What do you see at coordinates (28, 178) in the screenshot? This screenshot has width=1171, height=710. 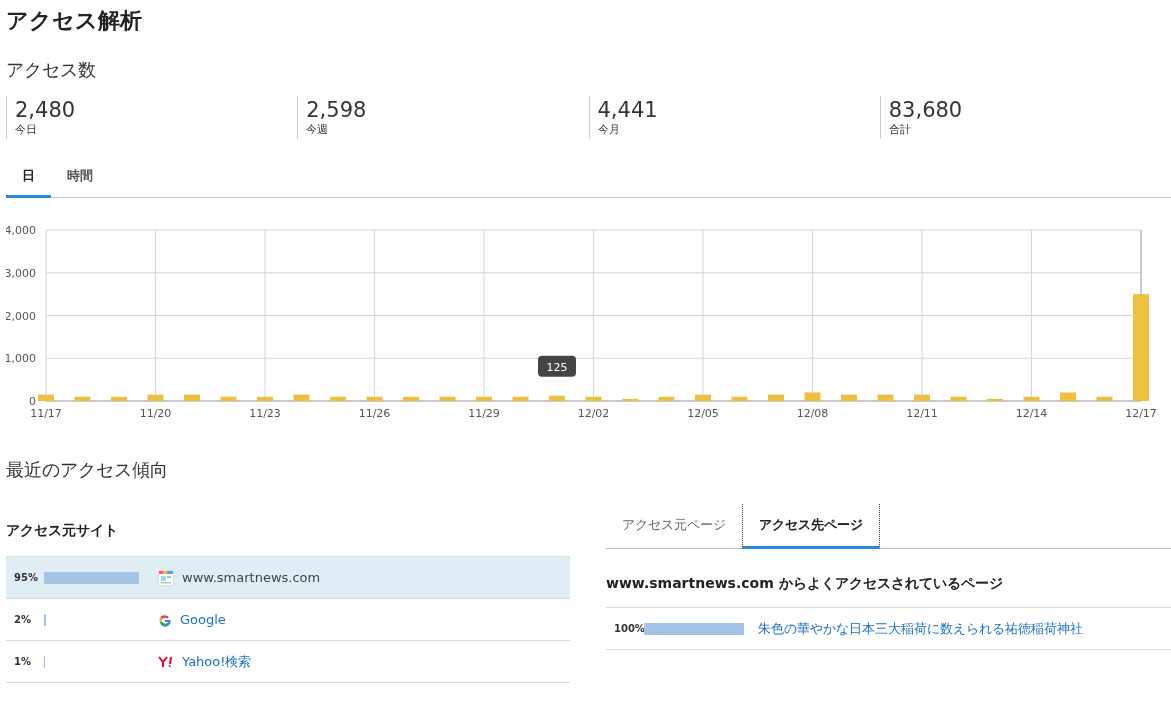 I see `tab: 日` at bounding box center [28, 178].